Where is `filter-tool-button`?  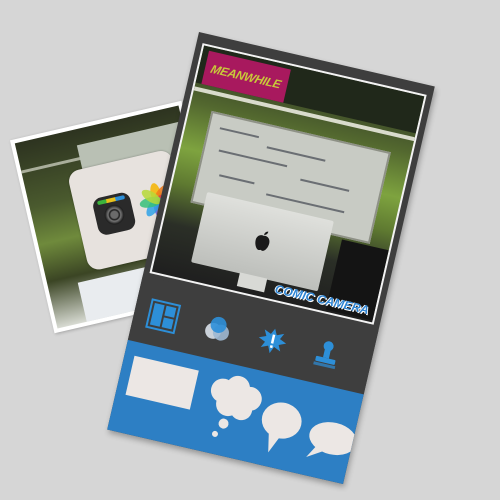
filter-tool-button is located at coordinates (217, 328).